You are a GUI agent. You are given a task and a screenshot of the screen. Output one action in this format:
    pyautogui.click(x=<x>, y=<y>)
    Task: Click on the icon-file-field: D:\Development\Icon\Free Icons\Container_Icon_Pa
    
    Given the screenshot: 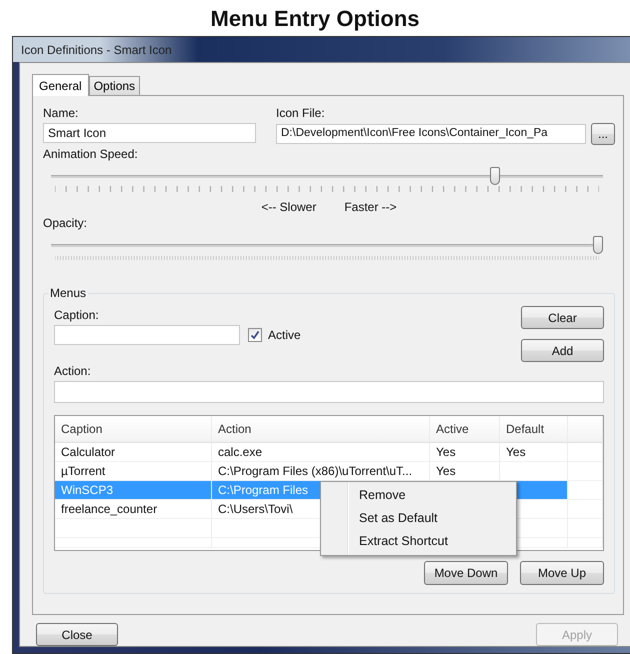 What is the action you would take?
    pyautogui.click(x=431, y=134)
    